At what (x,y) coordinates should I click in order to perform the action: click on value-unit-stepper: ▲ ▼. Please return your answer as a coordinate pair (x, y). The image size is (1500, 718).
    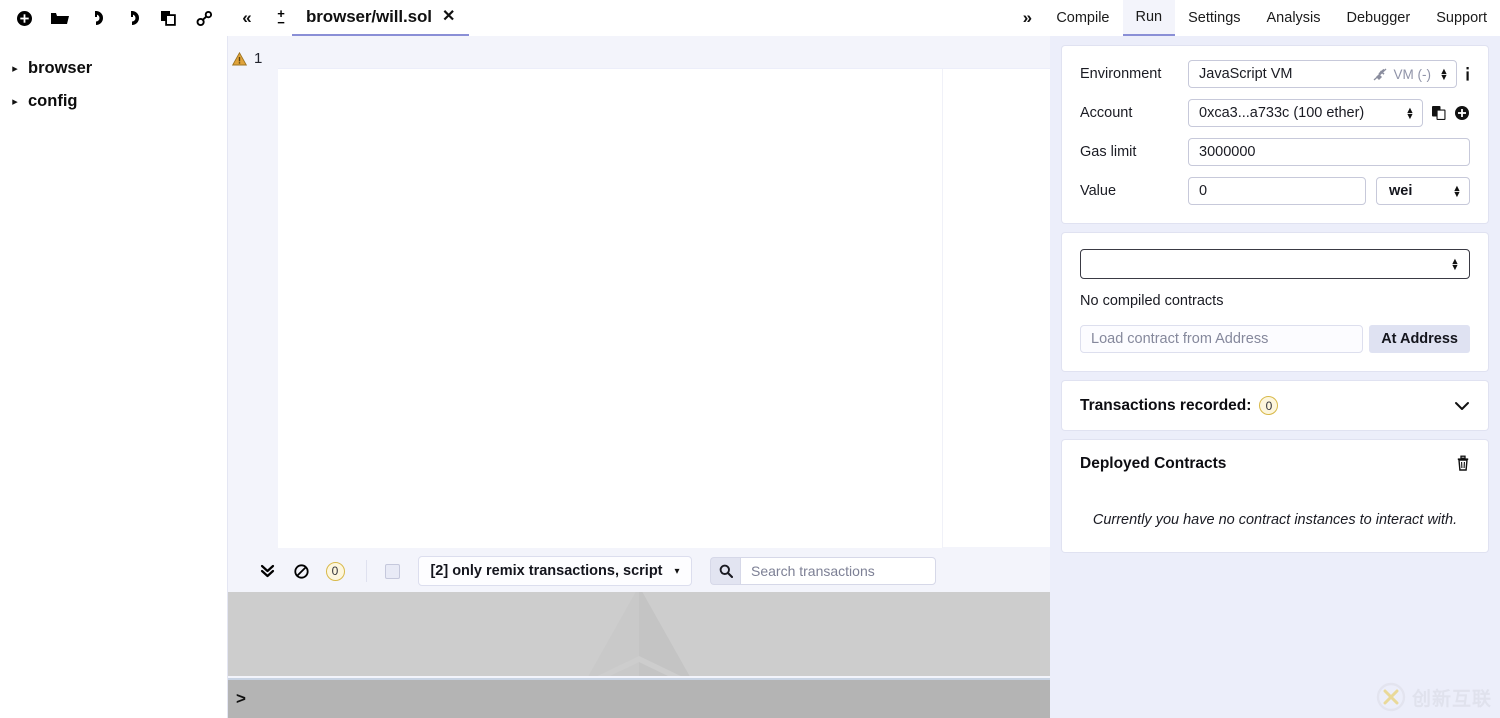
    Looking at the image, I should click on (1457, 191).